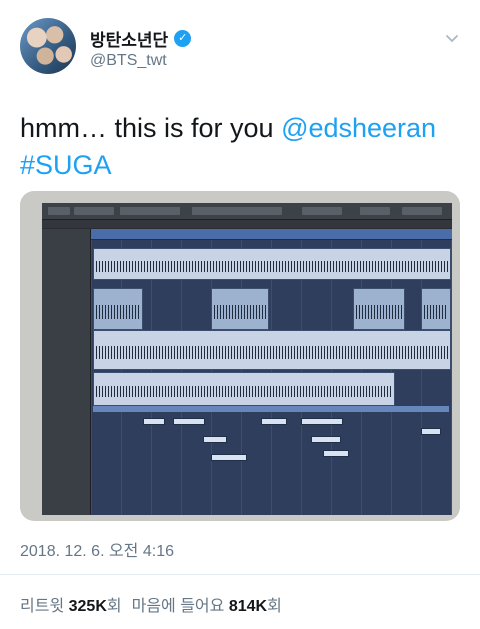  What do you see at coordinates (247, 224) in the screenshot?
I see `daw-status-bar` at bounding box center [247, 224].